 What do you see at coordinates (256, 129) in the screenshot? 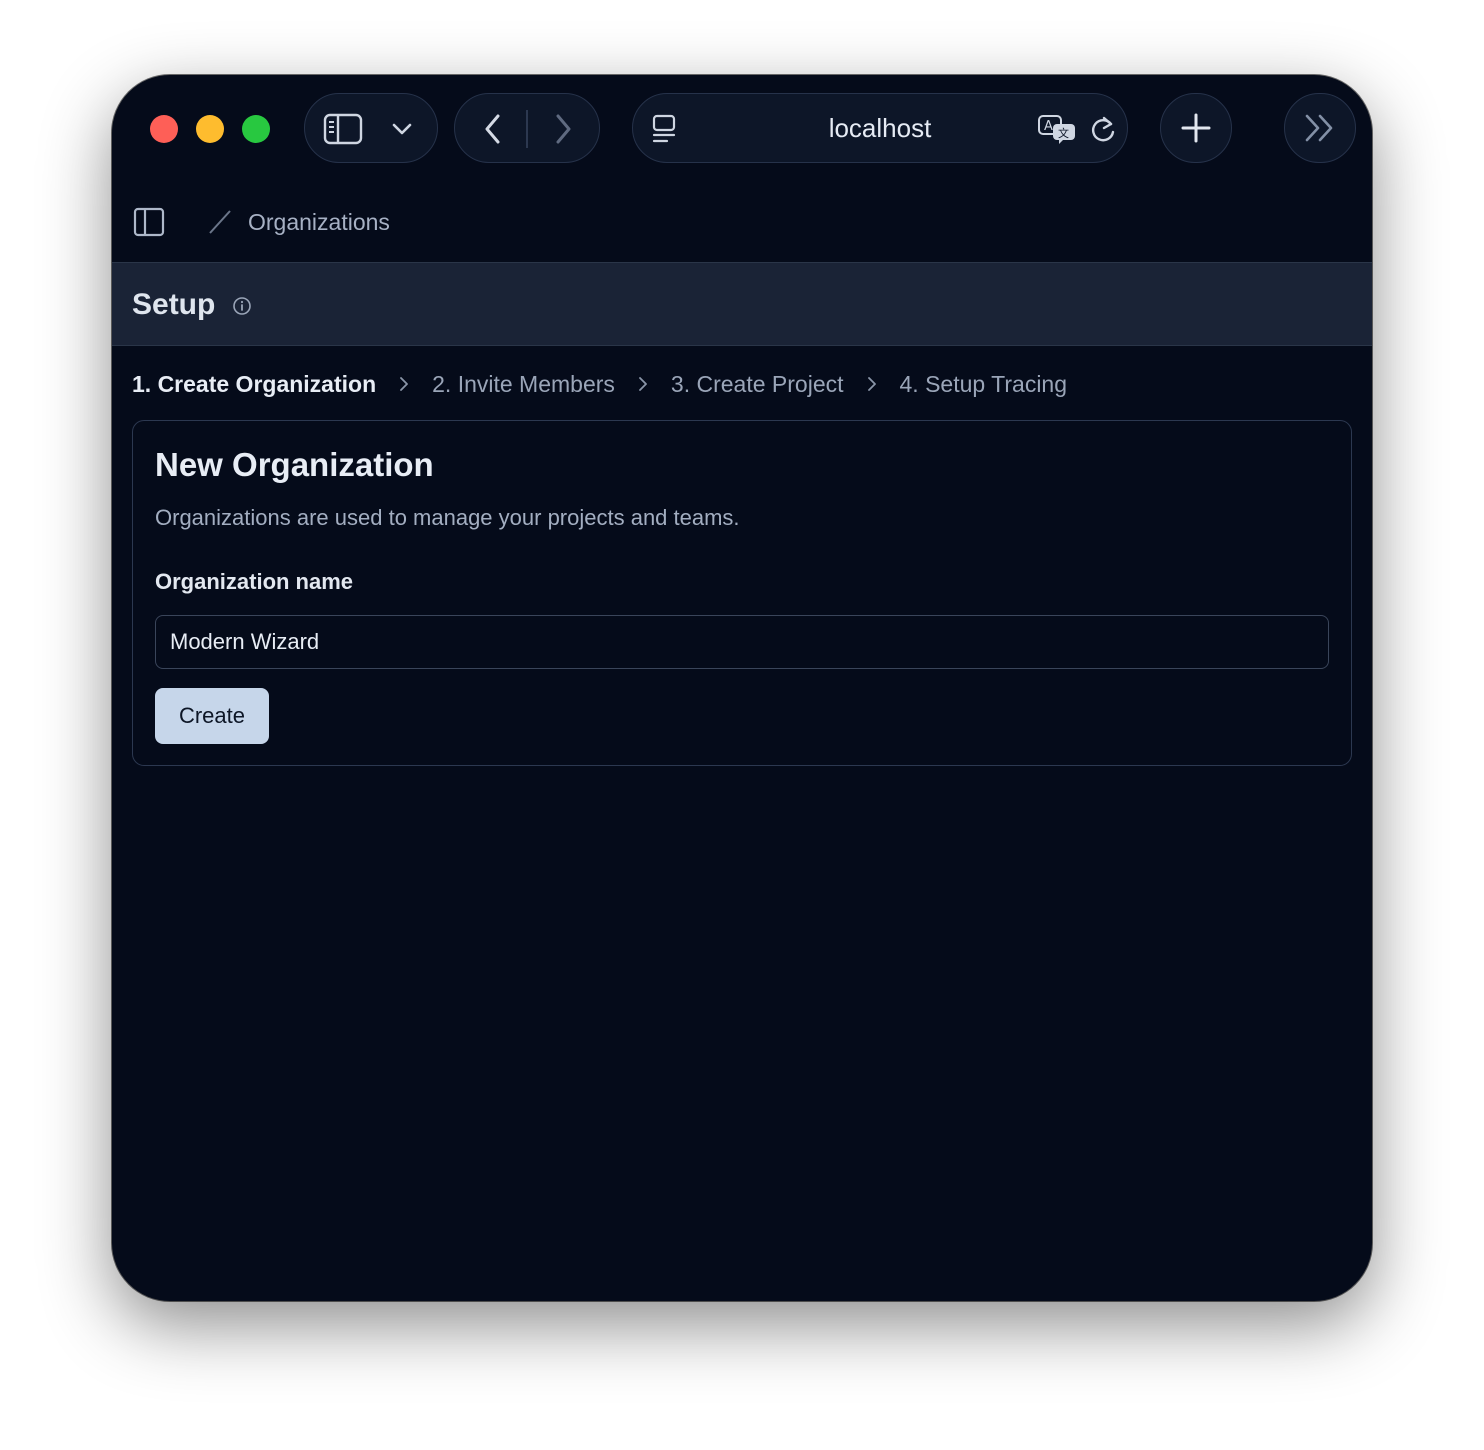
I see `zoom-window-button` at bounding box center [256, 129].